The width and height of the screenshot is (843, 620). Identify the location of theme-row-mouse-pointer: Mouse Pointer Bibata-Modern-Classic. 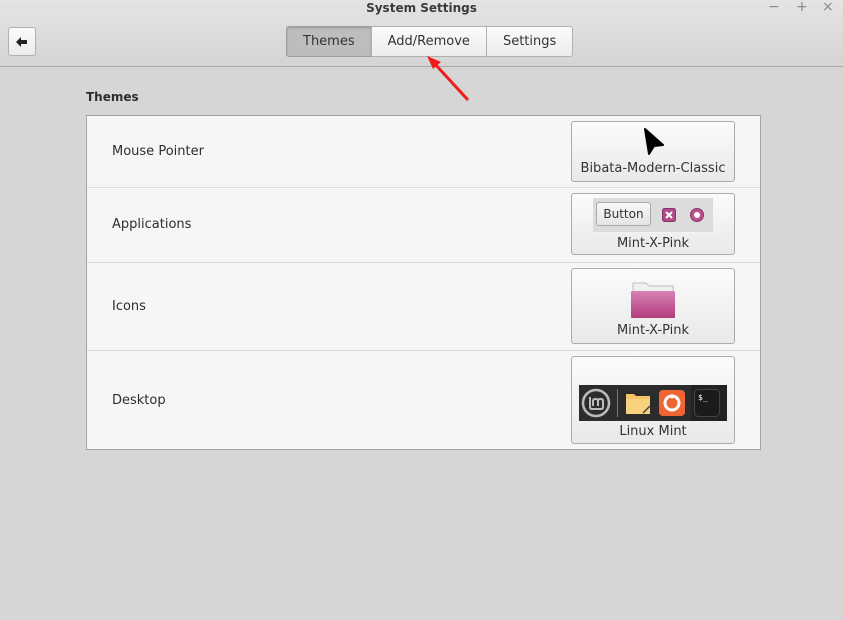
(423, 152).